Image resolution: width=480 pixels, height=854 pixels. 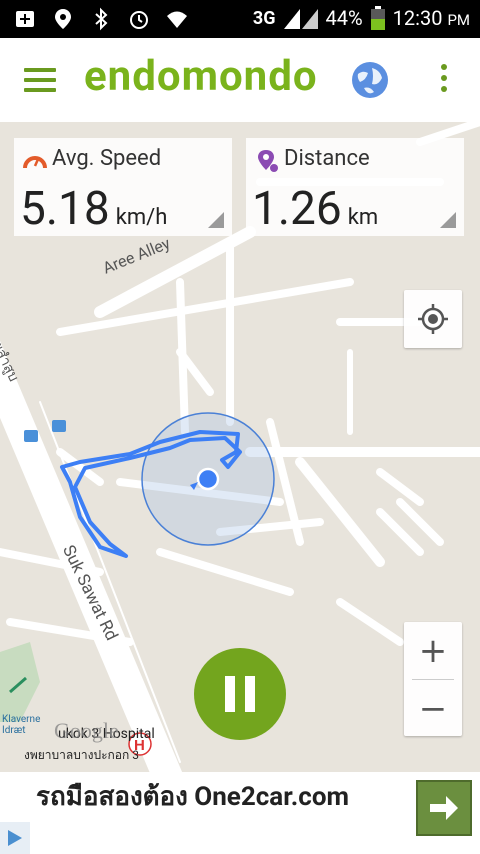 What do you see at coordinates (15, 838) in the screenshot?
I see `ad-choices-icon` at bounding box center [15, 838].